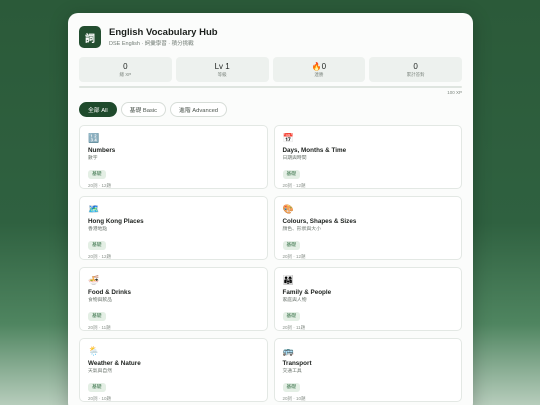 This screenshot has height=405, width=540. What do you see at coordinates (319, 66) in the screenshot?
I see `stat-value: 🔥0` at bounding box center [319, 66].